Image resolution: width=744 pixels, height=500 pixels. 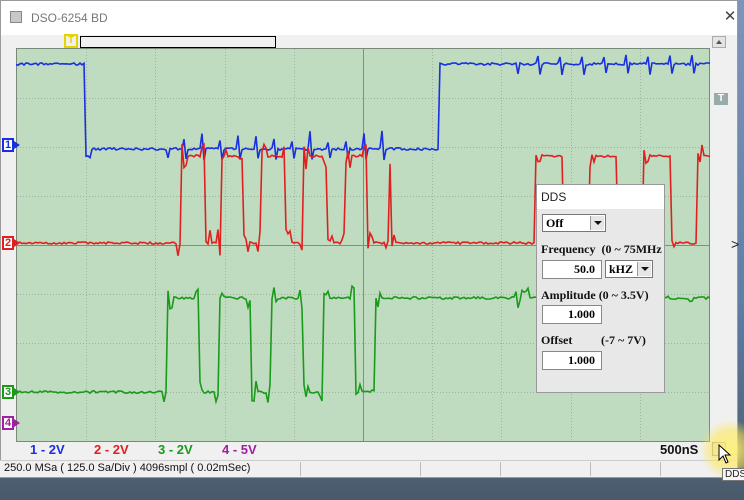 I want to click on channel-3-marker: 3, so click(x=8, y=392).